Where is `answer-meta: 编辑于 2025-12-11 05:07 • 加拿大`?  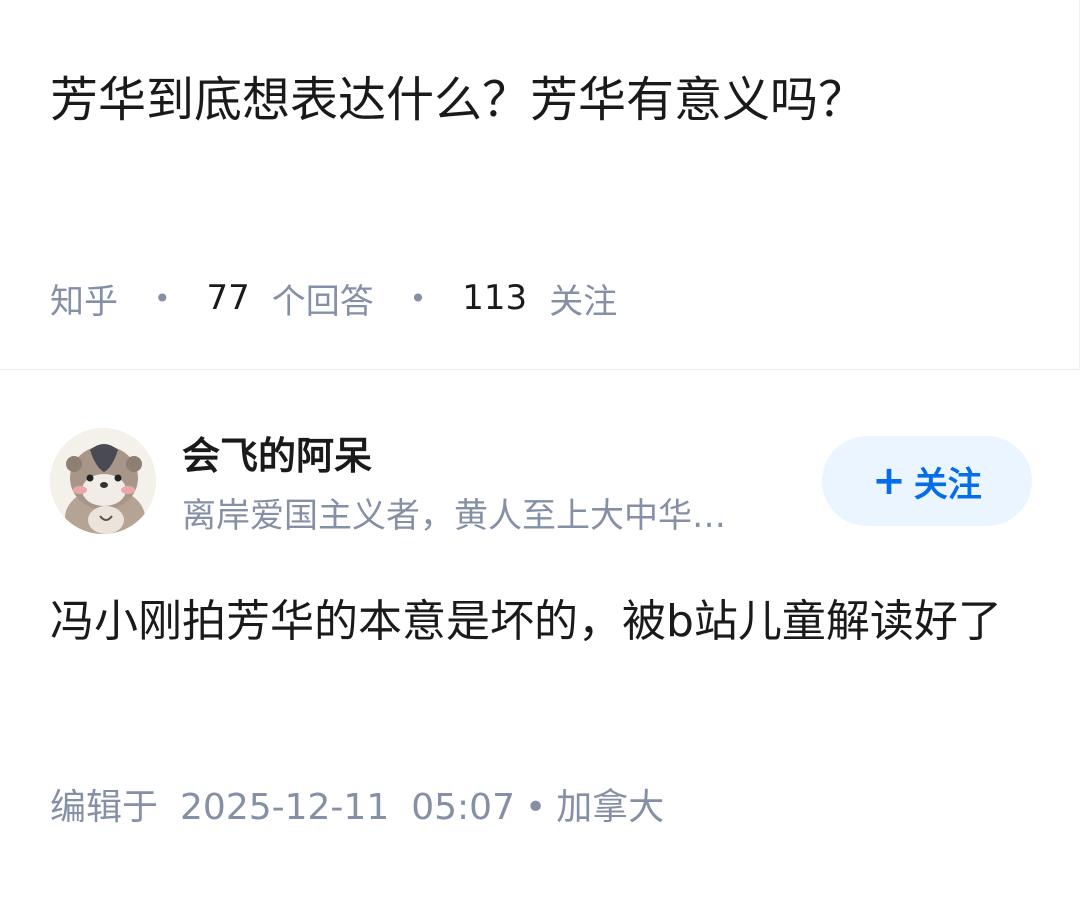 answer-meta: 编辑于 2025-12-11 05:07 • 加拿大 is located at coordinates (357, 808).